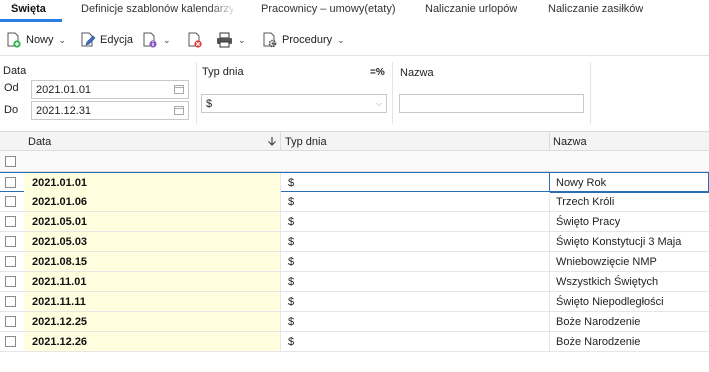  I want to click on toolbar-divider, so click(354, 55).